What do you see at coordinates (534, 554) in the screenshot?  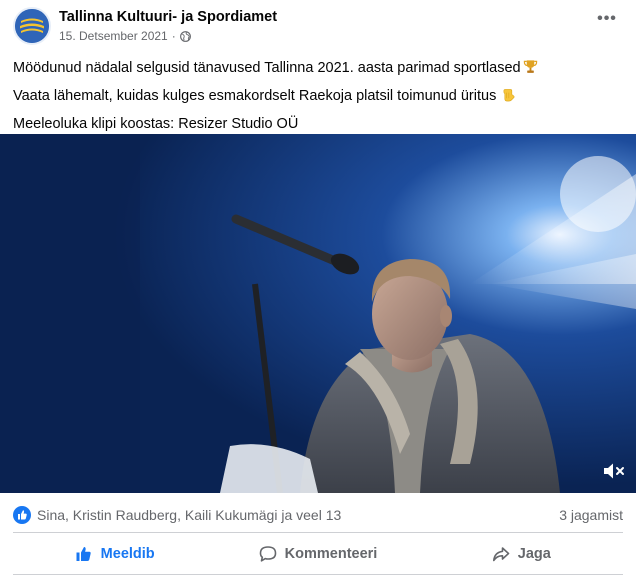 I see `share-label: Jaga` at bounding box center [534, 554].